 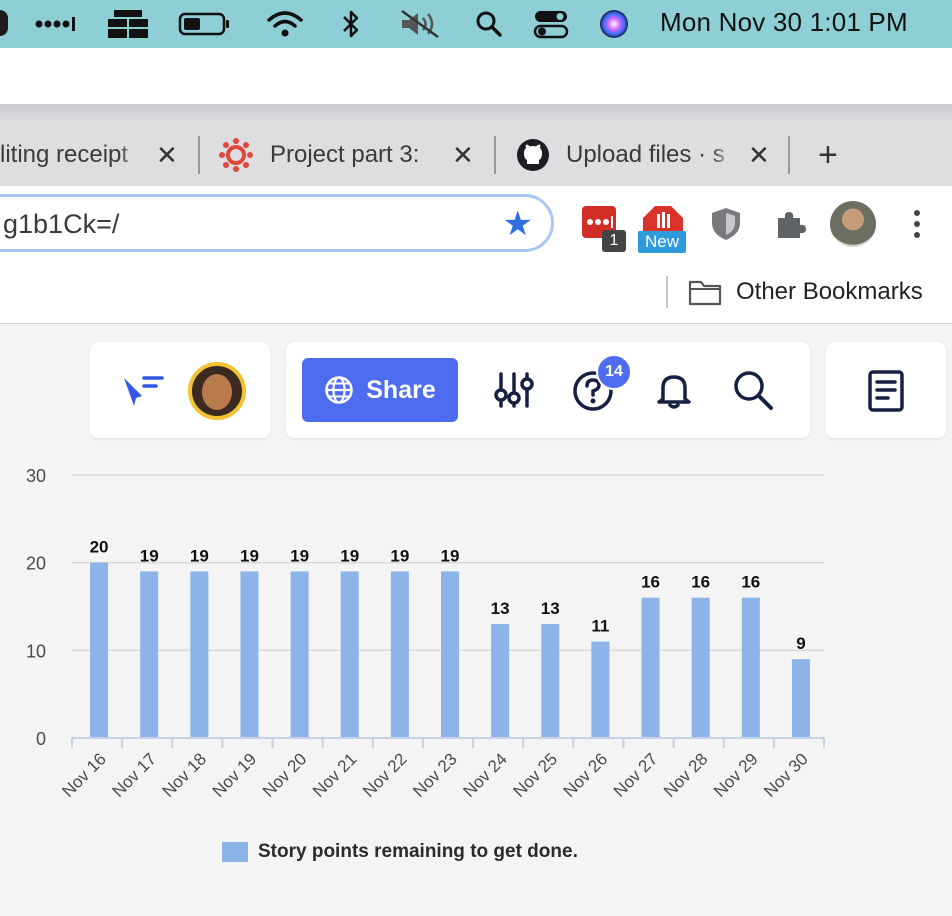 I want to click on lastpass-extension-icon: 1, so click(x=603, y=228).